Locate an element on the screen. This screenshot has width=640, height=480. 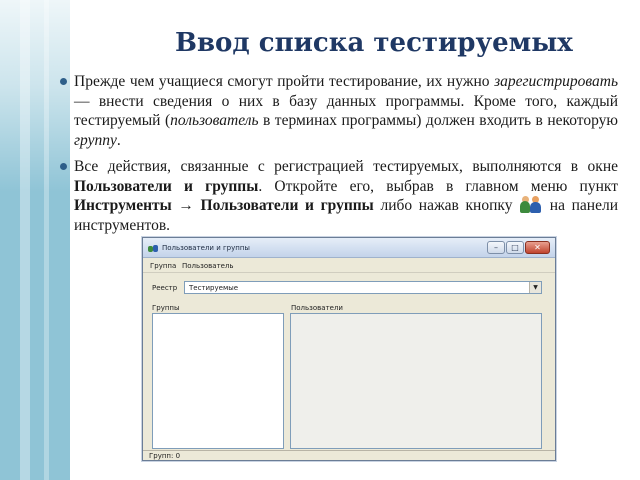
menu-bar: Группа Пользователь is located at coordinates (349, 266).